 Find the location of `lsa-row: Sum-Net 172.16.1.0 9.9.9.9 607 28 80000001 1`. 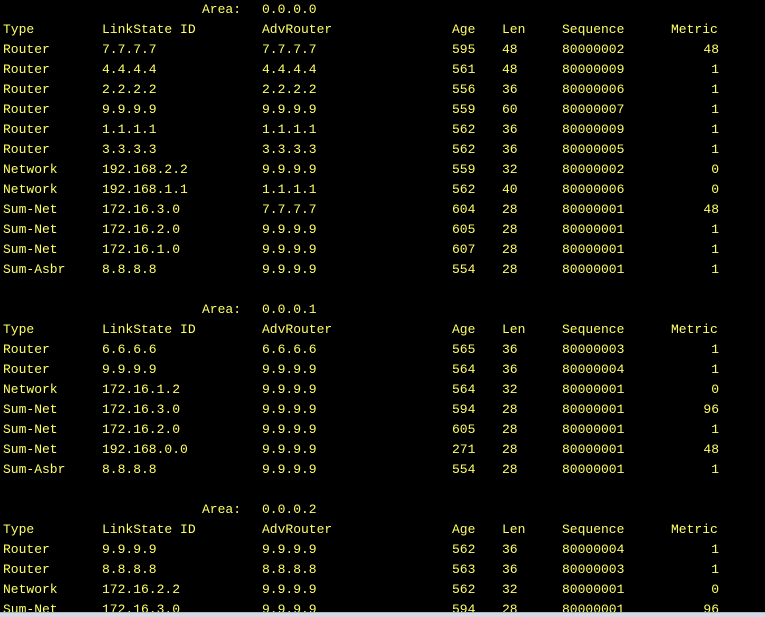

lsa-row: Sum-Net 172.16.1.0 9.9.9.9 607 28 80000001 1 is located at coordinates (382, 250).